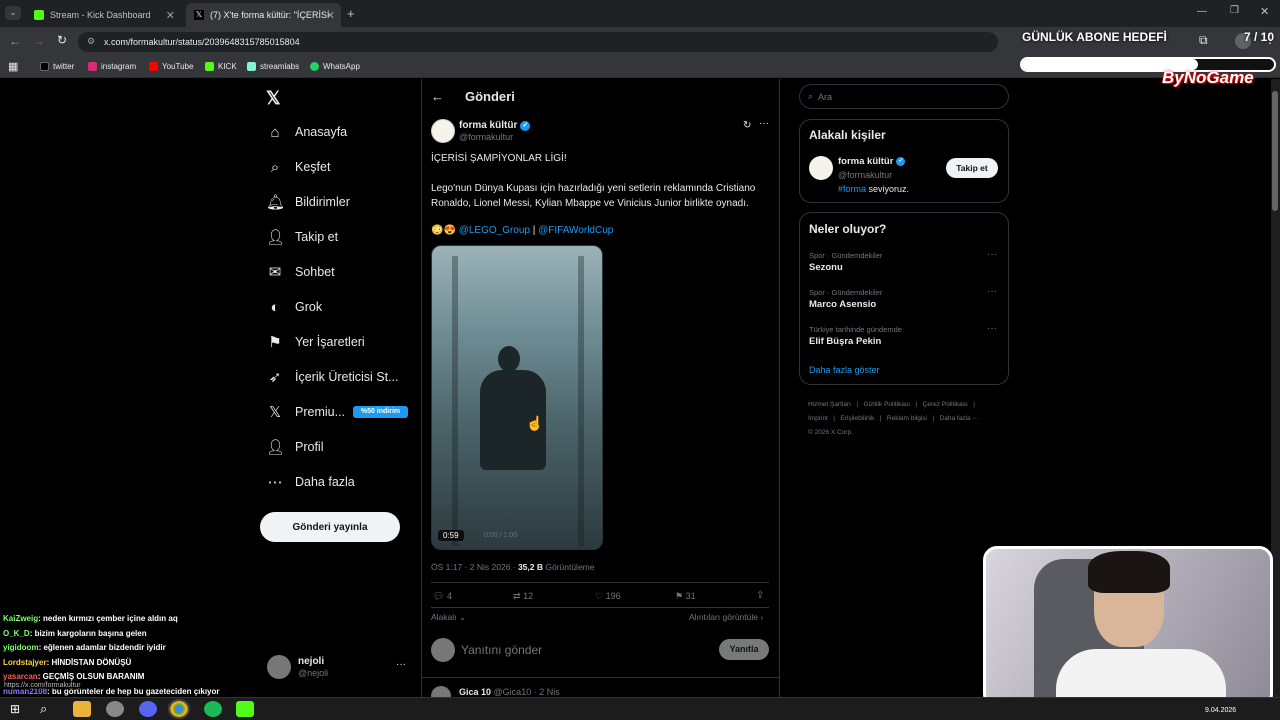  Describe the element at coordinates (517, 397) in the screenshot. I see `video-player: 0:59 0:00 / 1:00` at that location.